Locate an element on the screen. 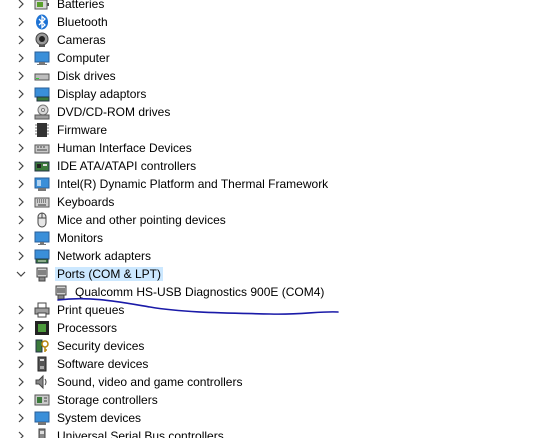 The image size is (536, 438). tree-item-label: Keyboards is located at coordinates (86, 202).